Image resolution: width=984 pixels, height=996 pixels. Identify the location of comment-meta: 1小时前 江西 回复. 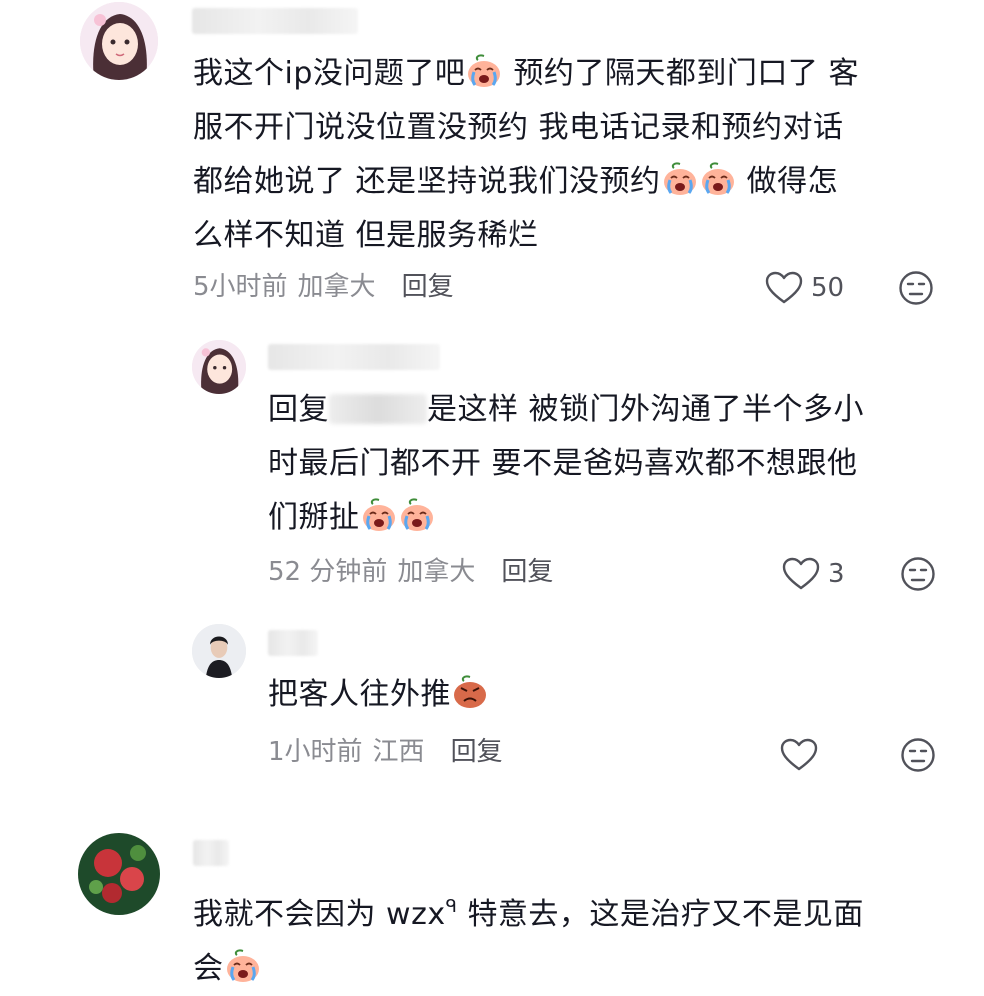
(390, 752).